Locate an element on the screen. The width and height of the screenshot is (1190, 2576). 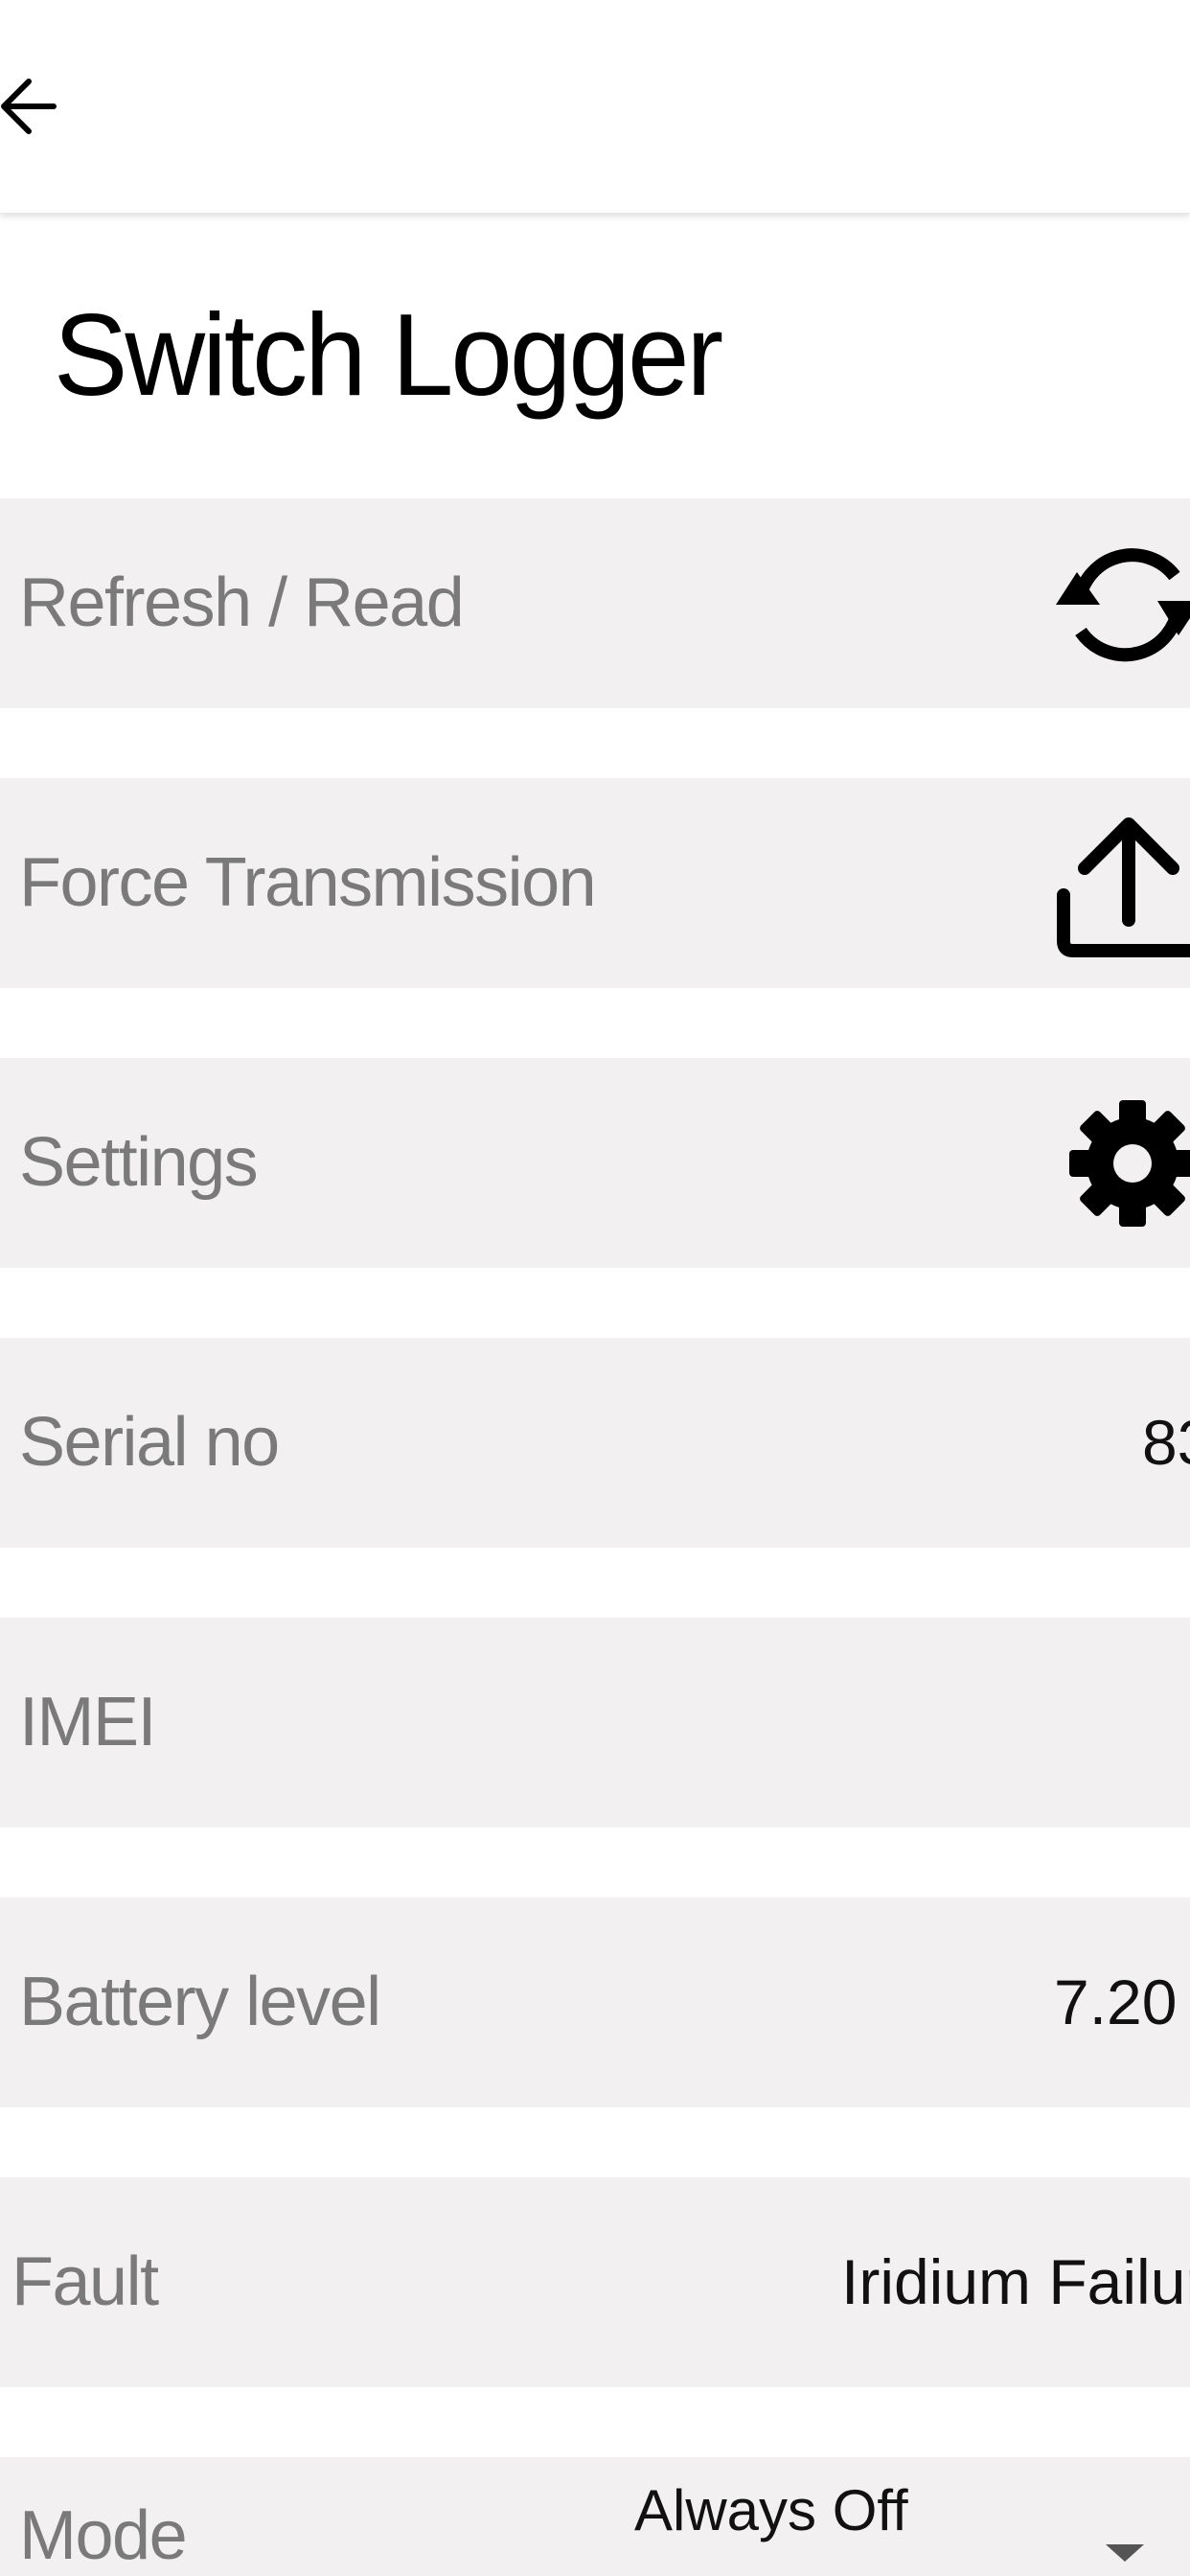
battery-value: 7.20 V is located at coordinates (1122, 2001).